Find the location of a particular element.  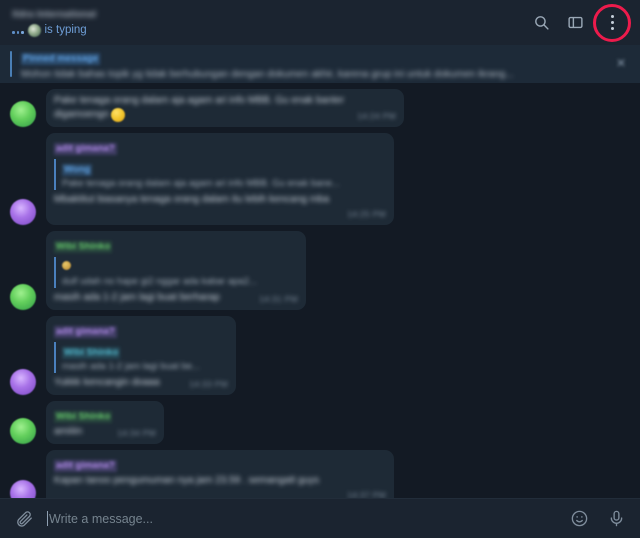

typing-user-avatar is located at coordinates (34, 30).